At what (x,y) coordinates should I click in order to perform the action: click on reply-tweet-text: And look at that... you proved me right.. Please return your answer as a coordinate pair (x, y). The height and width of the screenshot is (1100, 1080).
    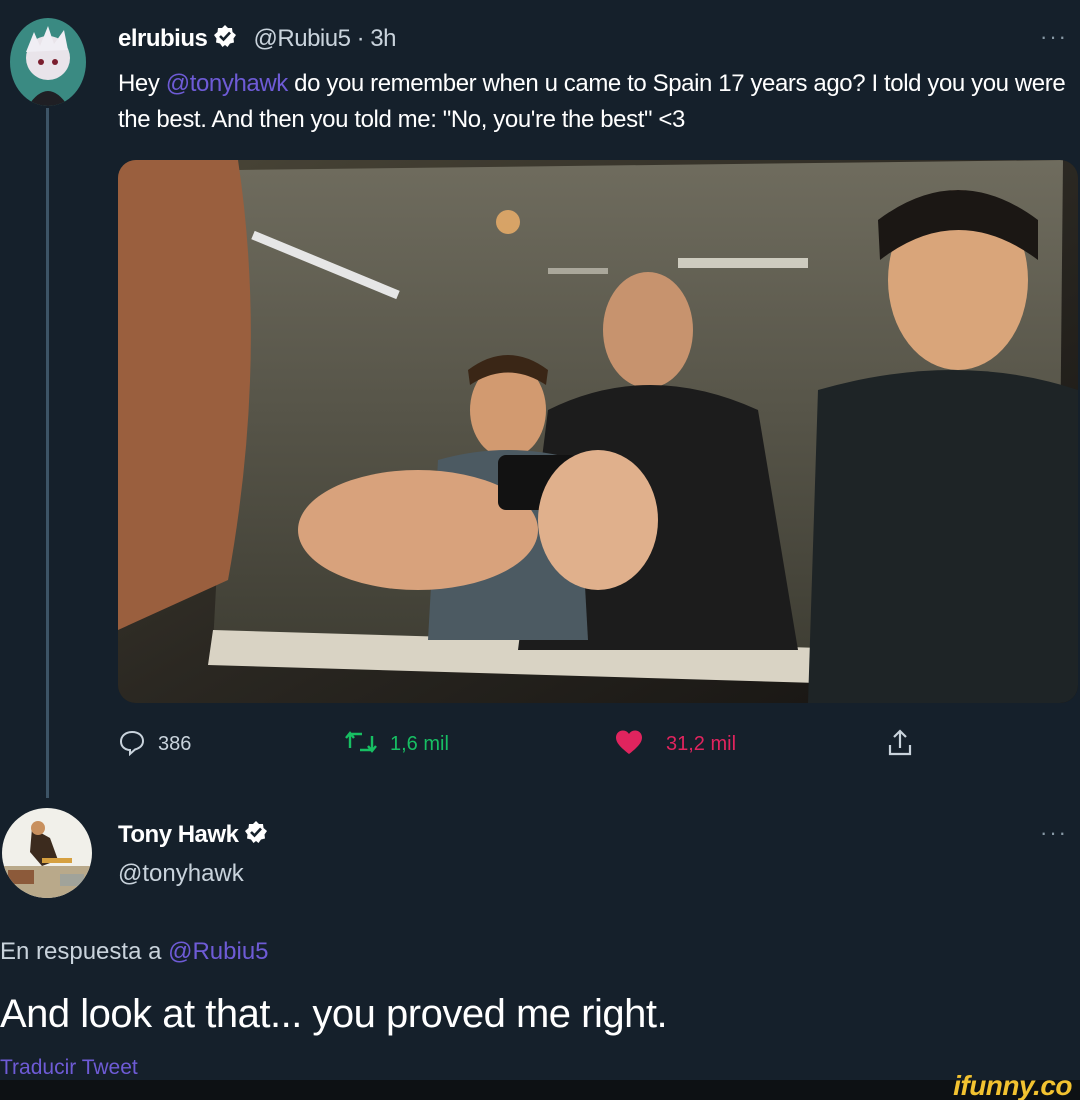
    Looking at the image, I should click on (334, 1014).